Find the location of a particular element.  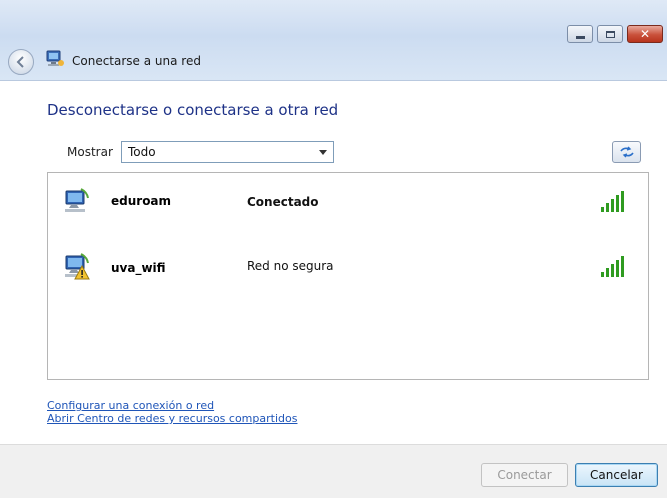

network-list-item-eduroam: eduroam Conectado is located at coordinates (348, 201).